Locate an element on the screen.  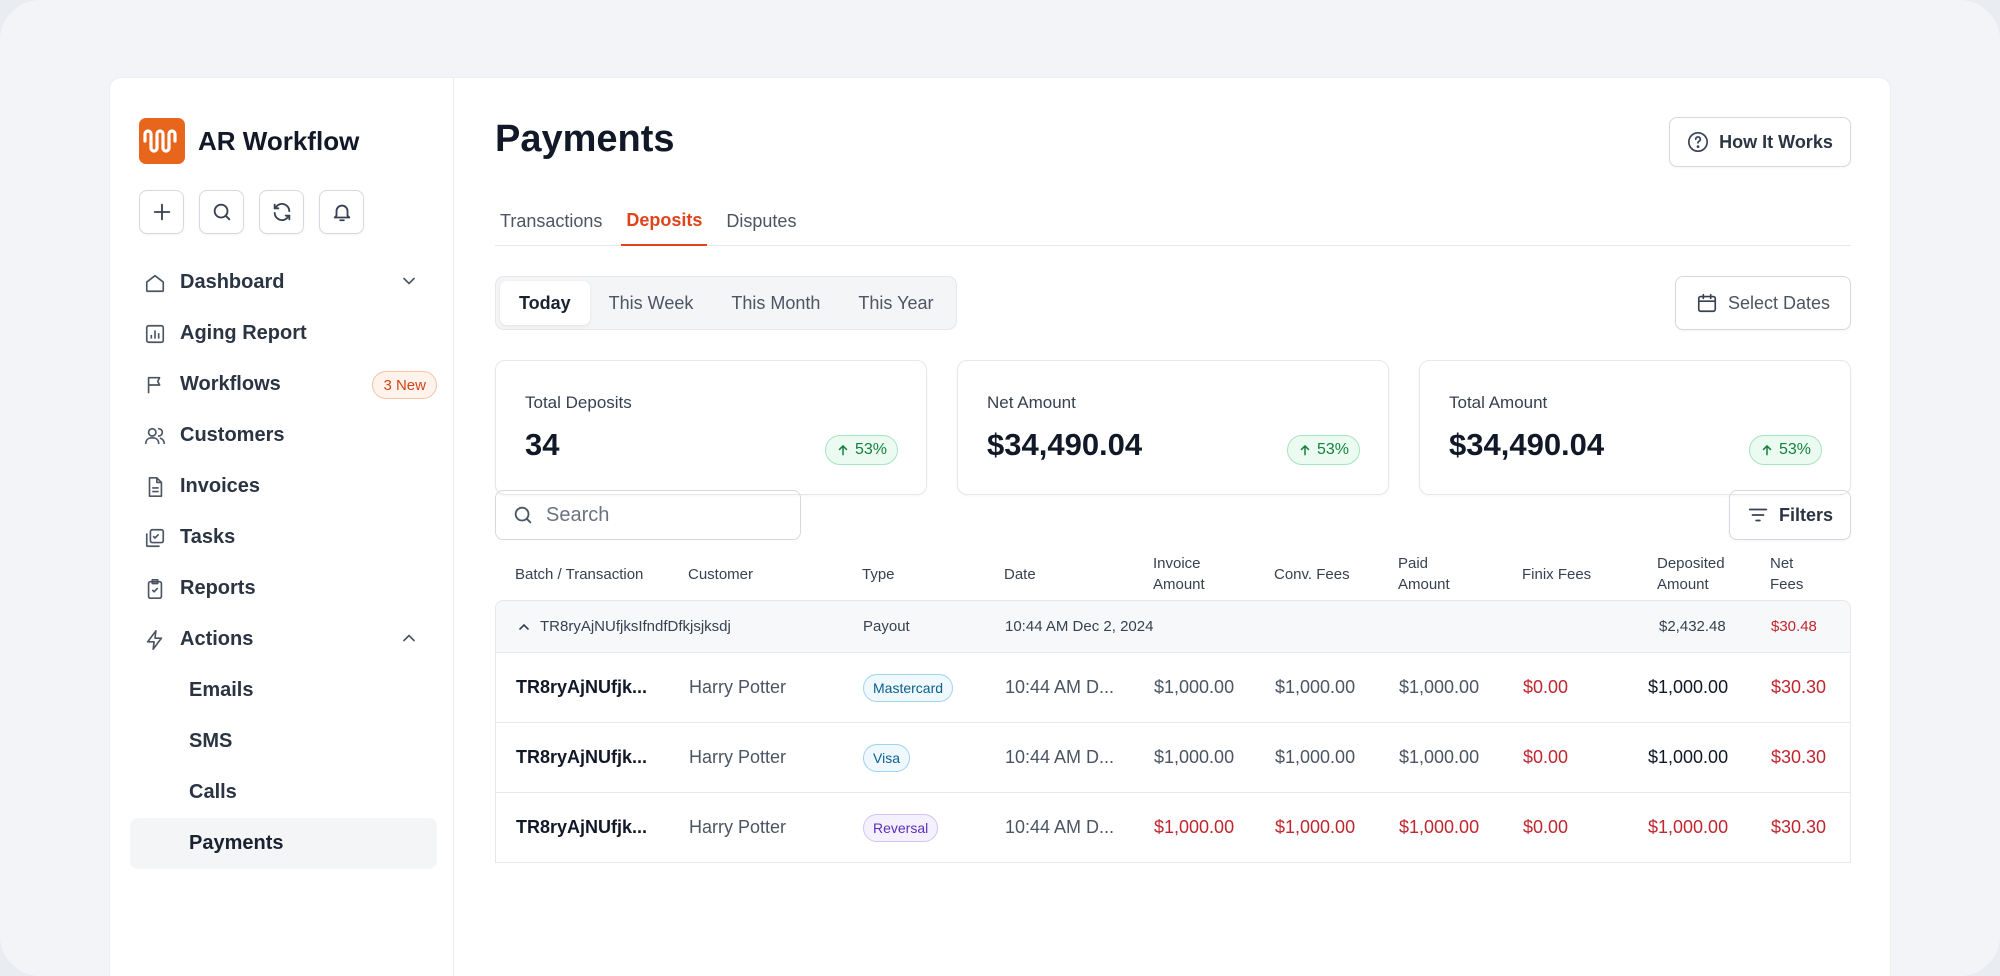
col-net-fees: Net Fees is located at coordinates (1795, 574).